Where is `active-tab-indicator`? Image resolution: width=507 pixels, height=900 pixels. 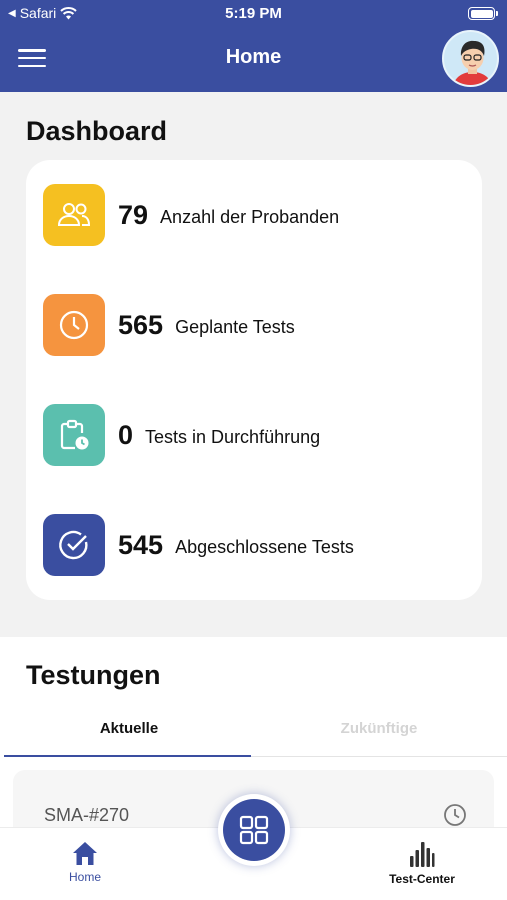 active-tab-indicator is located at coordinates (127, 756).